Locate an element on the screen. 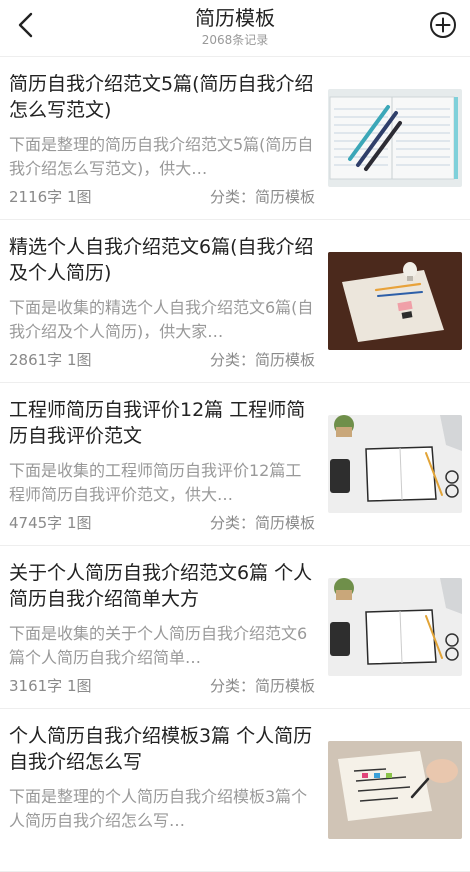 This screenshot has height=872, width=470. article-title: 精选个人自我介绍范文6篇(自我介绍及个人简历) is located at coordinates (162, 260).